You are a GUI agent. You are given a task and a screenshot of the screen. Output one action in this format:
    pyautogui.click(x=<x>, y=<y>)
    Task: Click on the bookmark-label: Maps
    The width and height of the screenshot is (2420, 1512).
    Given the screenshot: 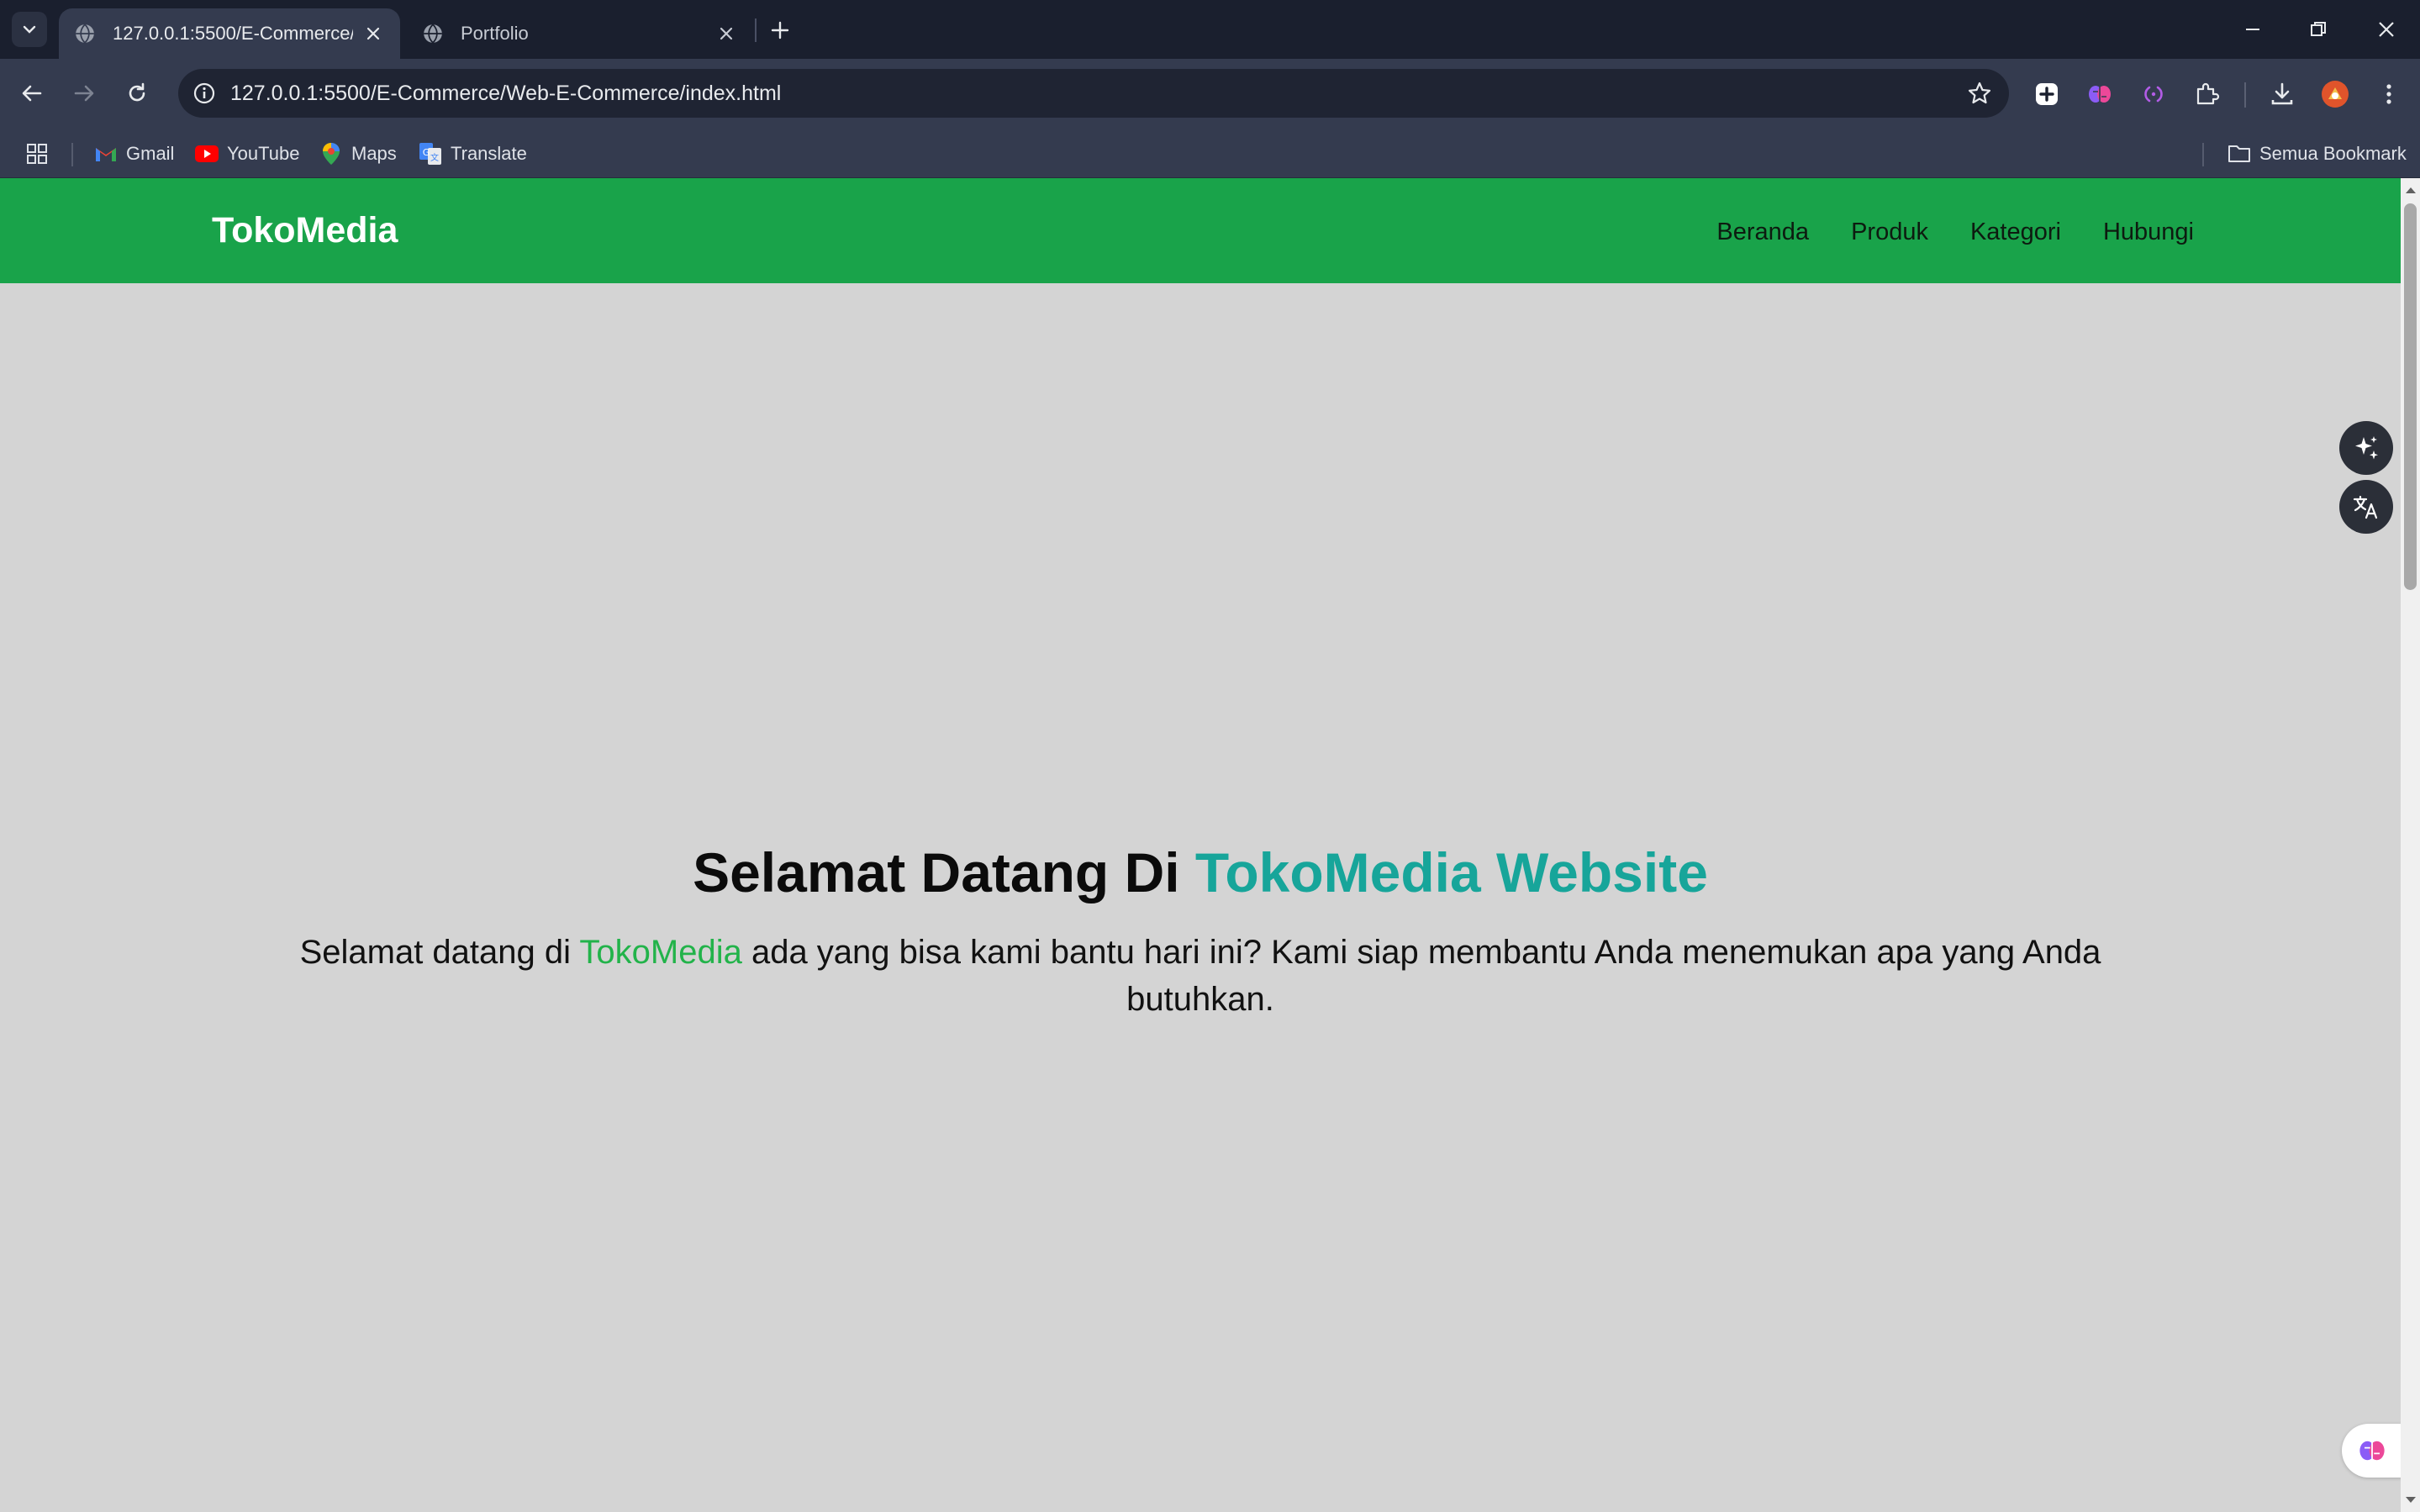 What is the action you would take?
    pyautogui.click(x=374, y=153)
    